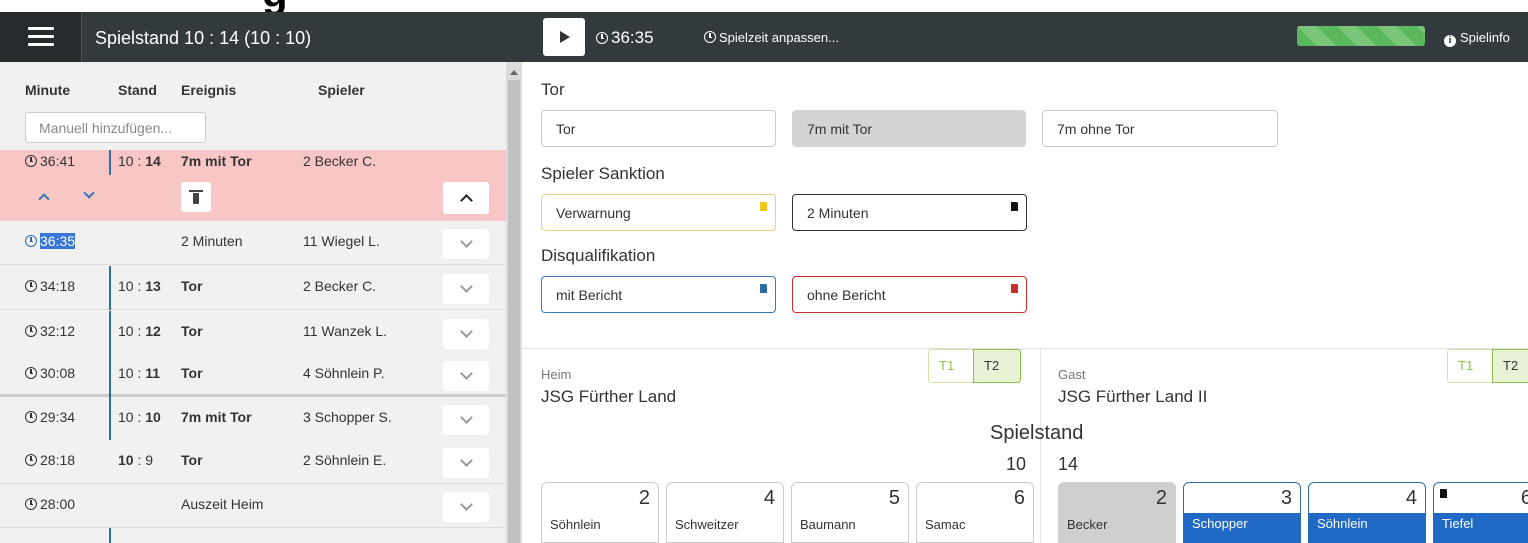  I want to click on section-tor: Tor, so click(553, 89).